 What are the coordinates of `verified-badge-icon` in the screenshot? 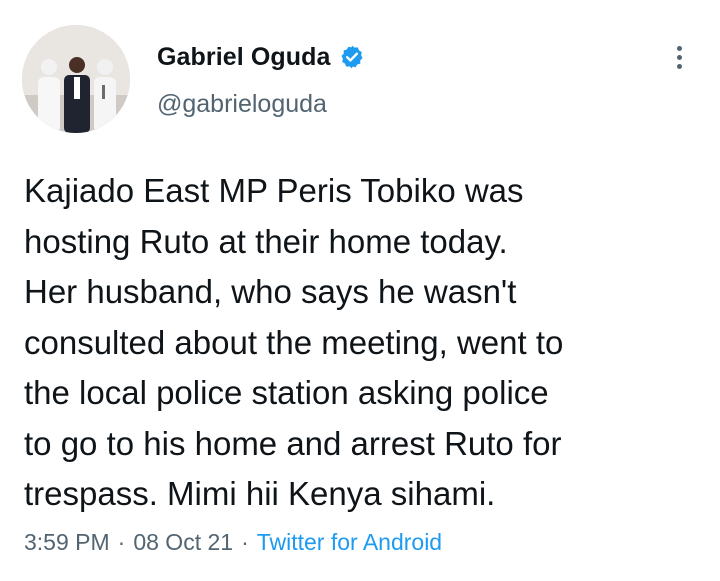 It's located at (352, 57).